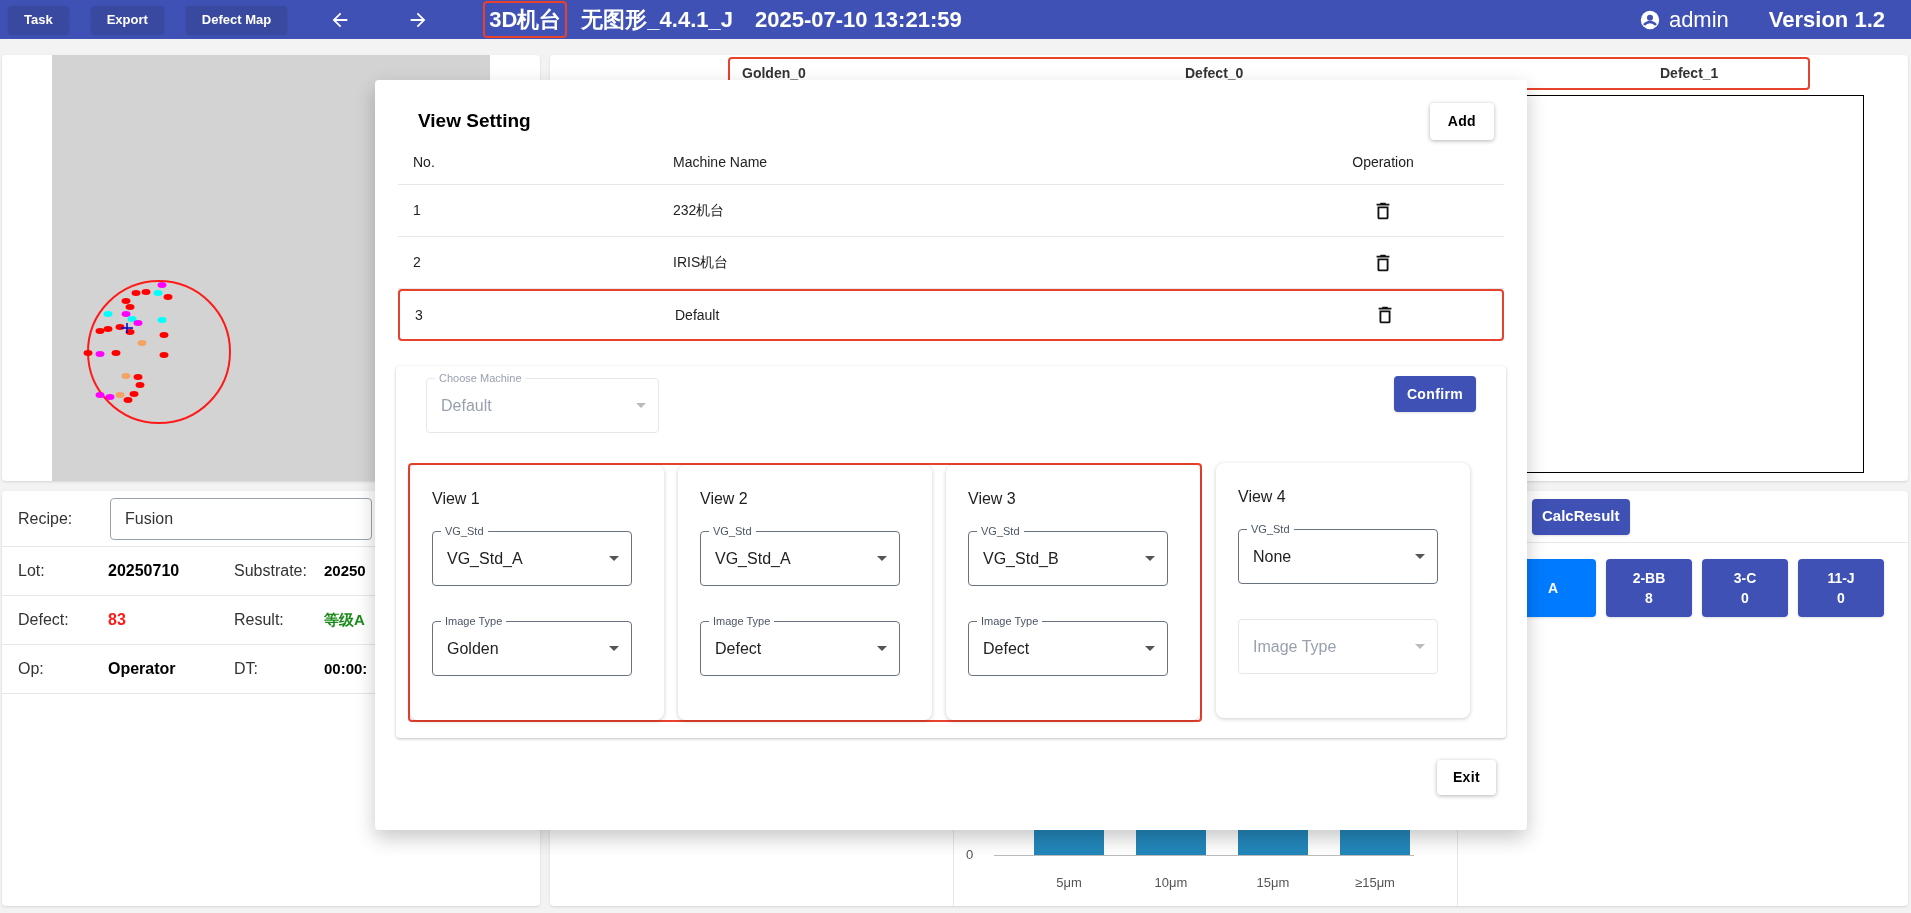 The image size is (1911, 913). Describe the element at coordinates (1383, 161) in the screenshot. I see `column-header: Operation` at that location.